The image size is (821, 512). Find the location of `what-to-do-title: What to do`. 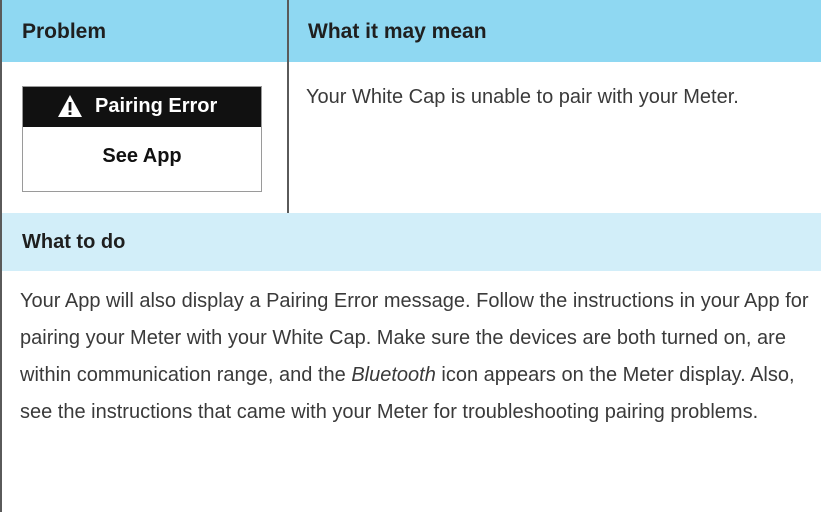

what-to-do-title: What to do is located at coordinates (74, 242).